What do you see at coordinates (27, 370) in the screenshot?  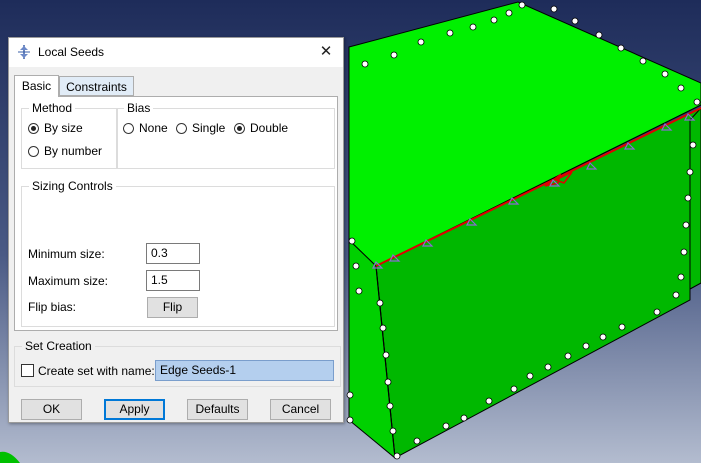 I see `create-set-checkbox` at bounding box center [27, 370].